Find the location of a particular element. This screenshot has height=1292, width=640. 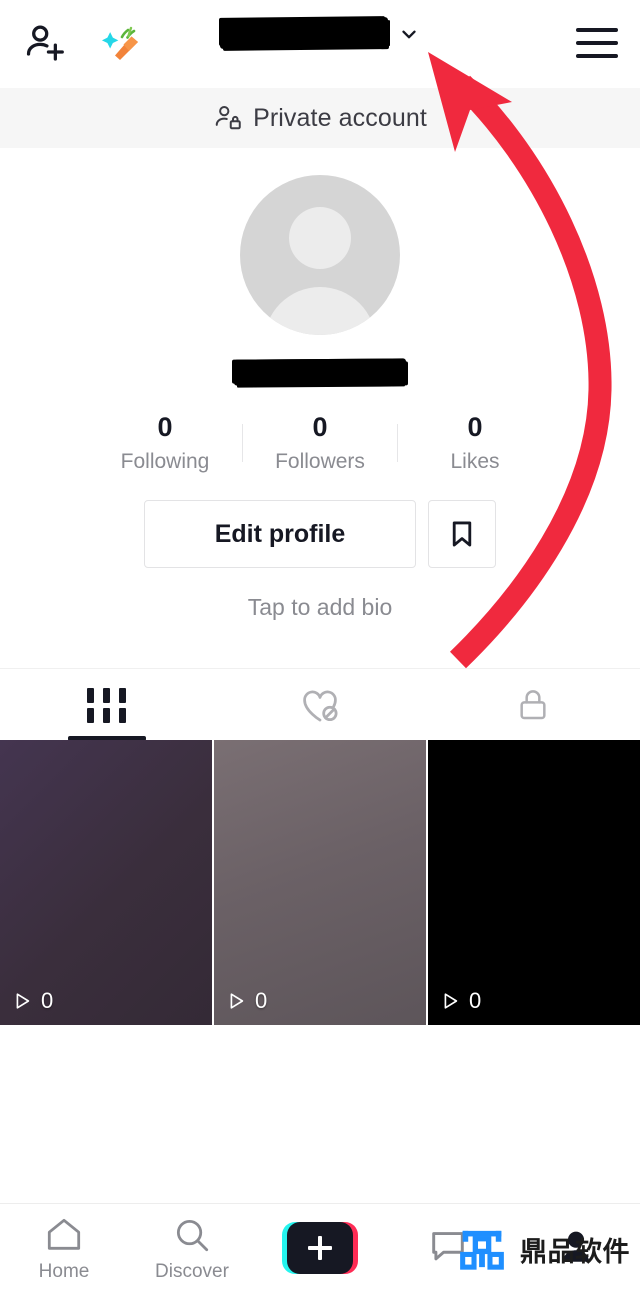

plus-create-icon is located at coordinates (320, 1248).